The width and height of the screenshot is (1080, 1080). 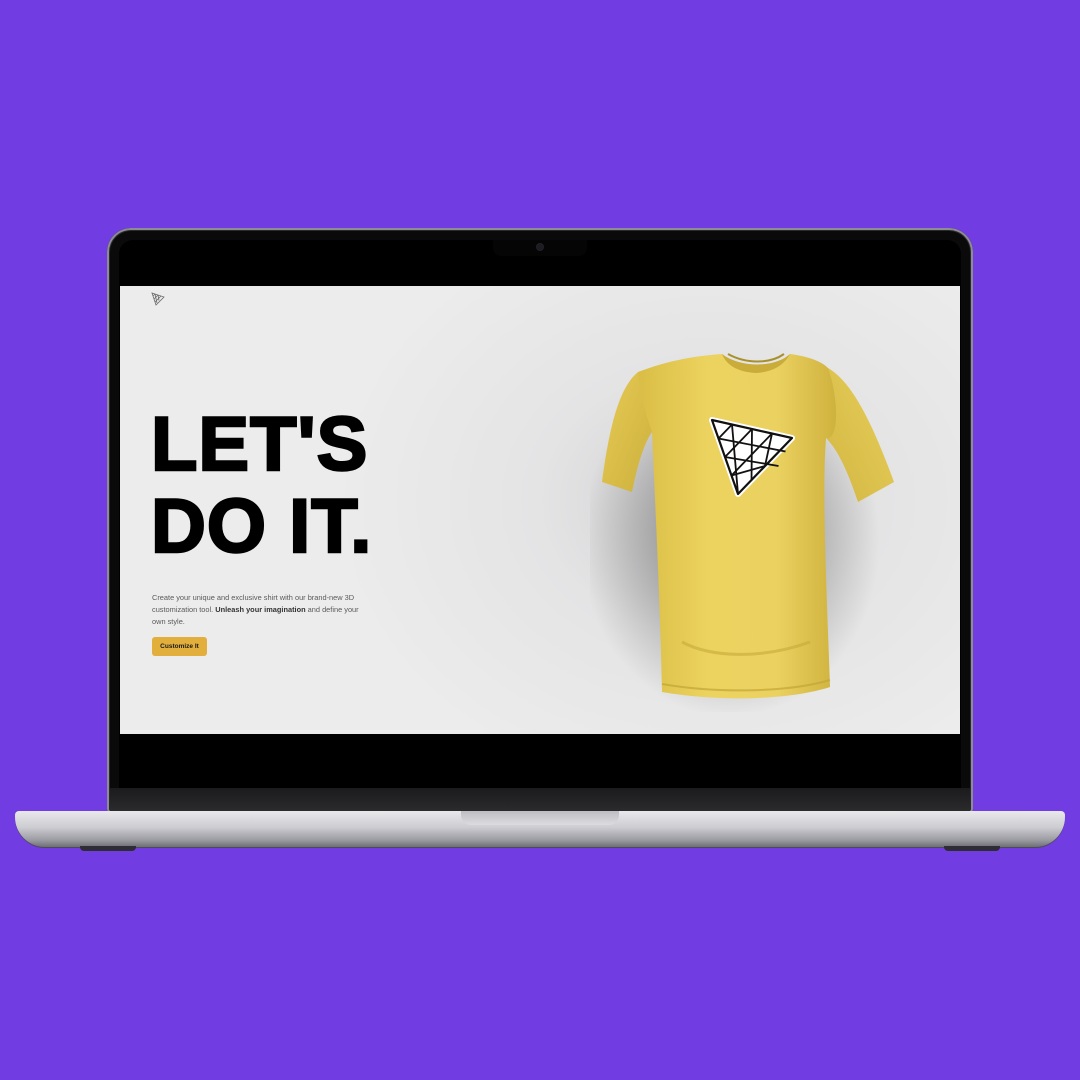 I want to click on headline-line-2: DO IT., so click(x=261, y=526).